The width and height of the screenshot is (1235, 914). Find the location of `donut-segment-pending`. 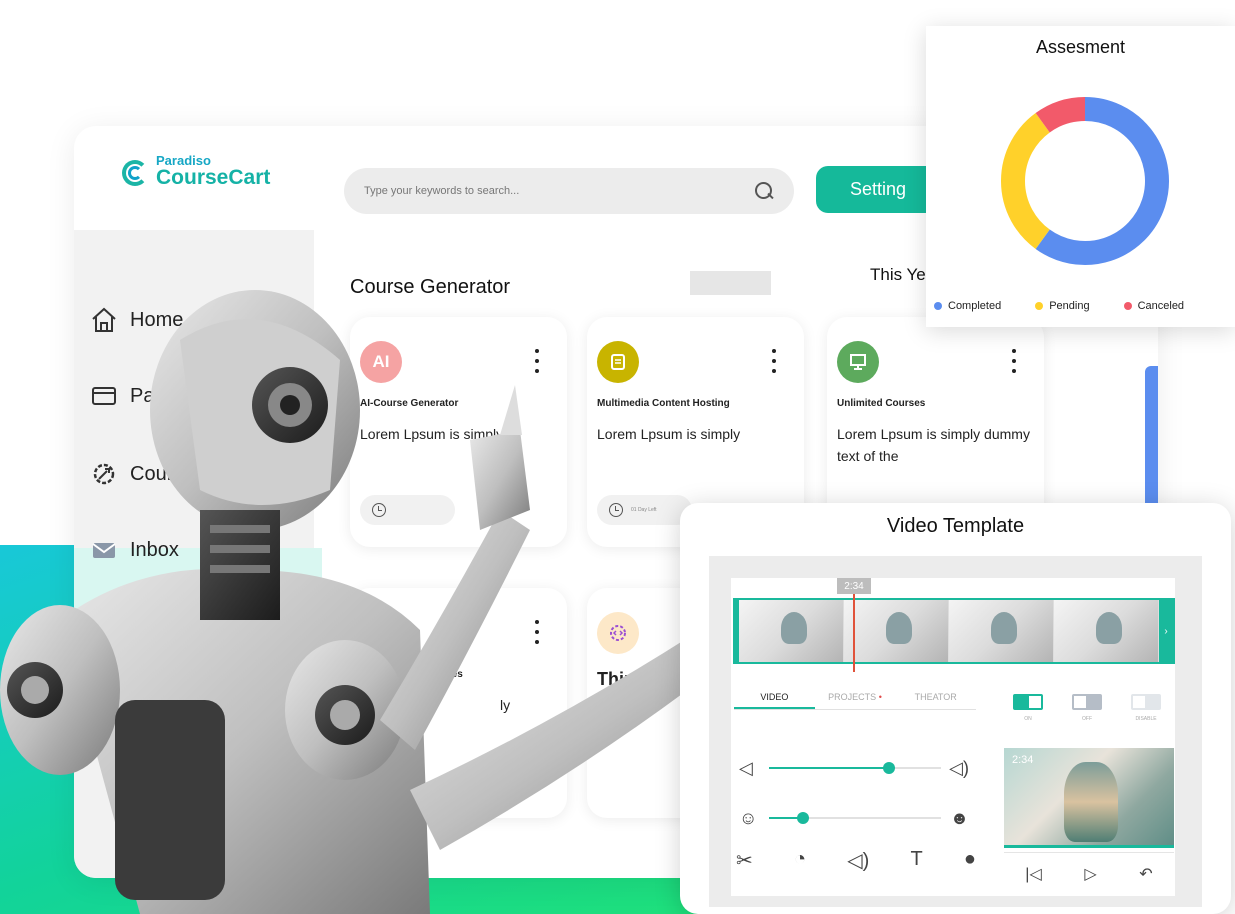

donut-segment-pending is located at coordinates (1026, 181).